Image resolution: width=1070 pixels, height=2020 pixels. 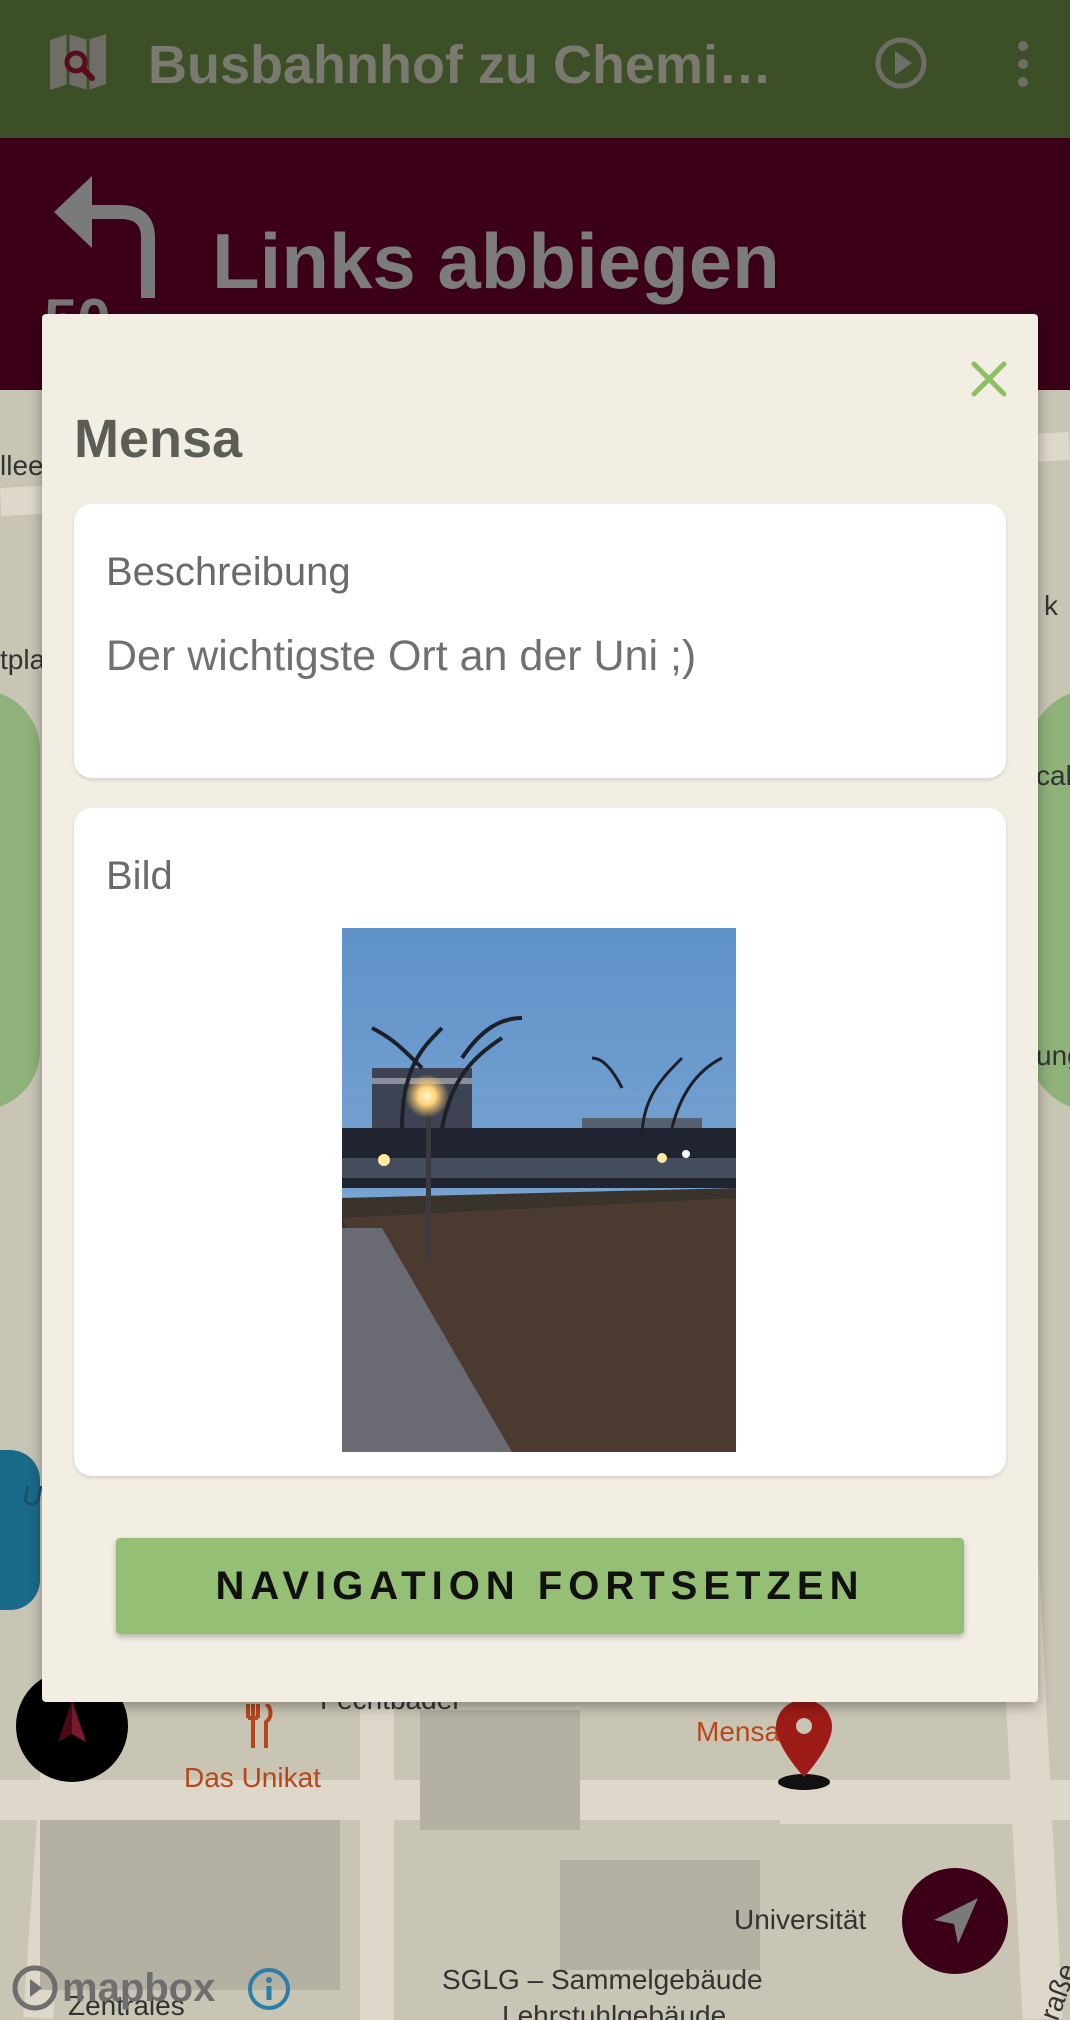 What do you see at coordinates (614, 2010) in the screenshot?
I see `map-label-lehrstuhl: Lehrstuhlgebäude` at bounding box center [614, 2010].